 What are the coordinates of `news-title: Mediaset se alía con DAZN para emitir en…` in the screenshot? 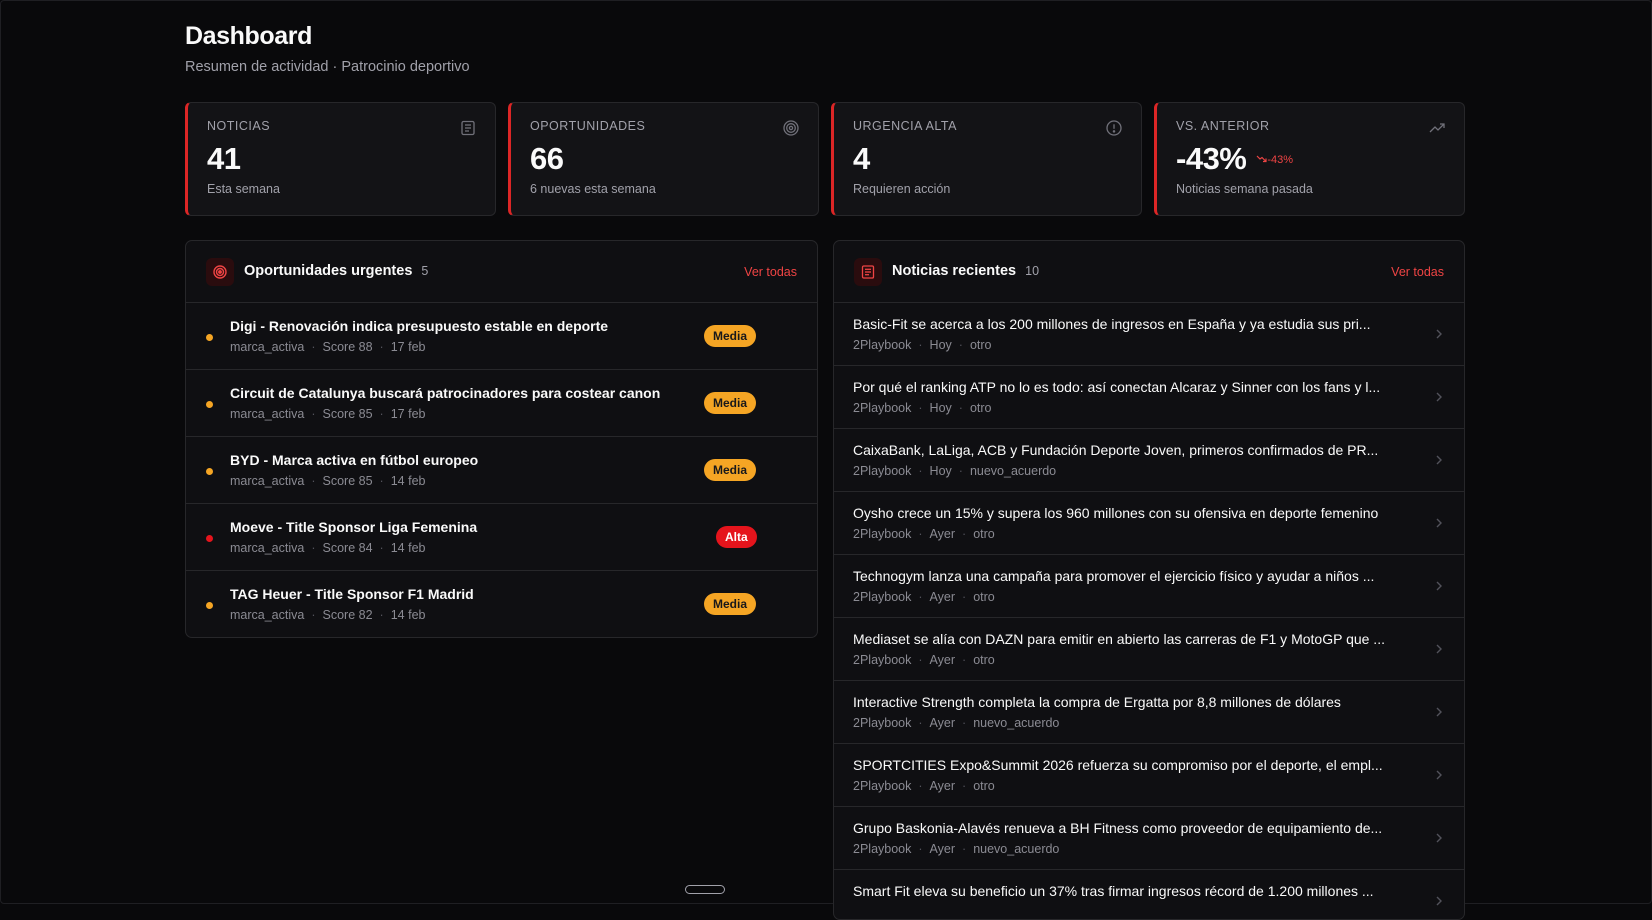 It's located at (1119, 639).